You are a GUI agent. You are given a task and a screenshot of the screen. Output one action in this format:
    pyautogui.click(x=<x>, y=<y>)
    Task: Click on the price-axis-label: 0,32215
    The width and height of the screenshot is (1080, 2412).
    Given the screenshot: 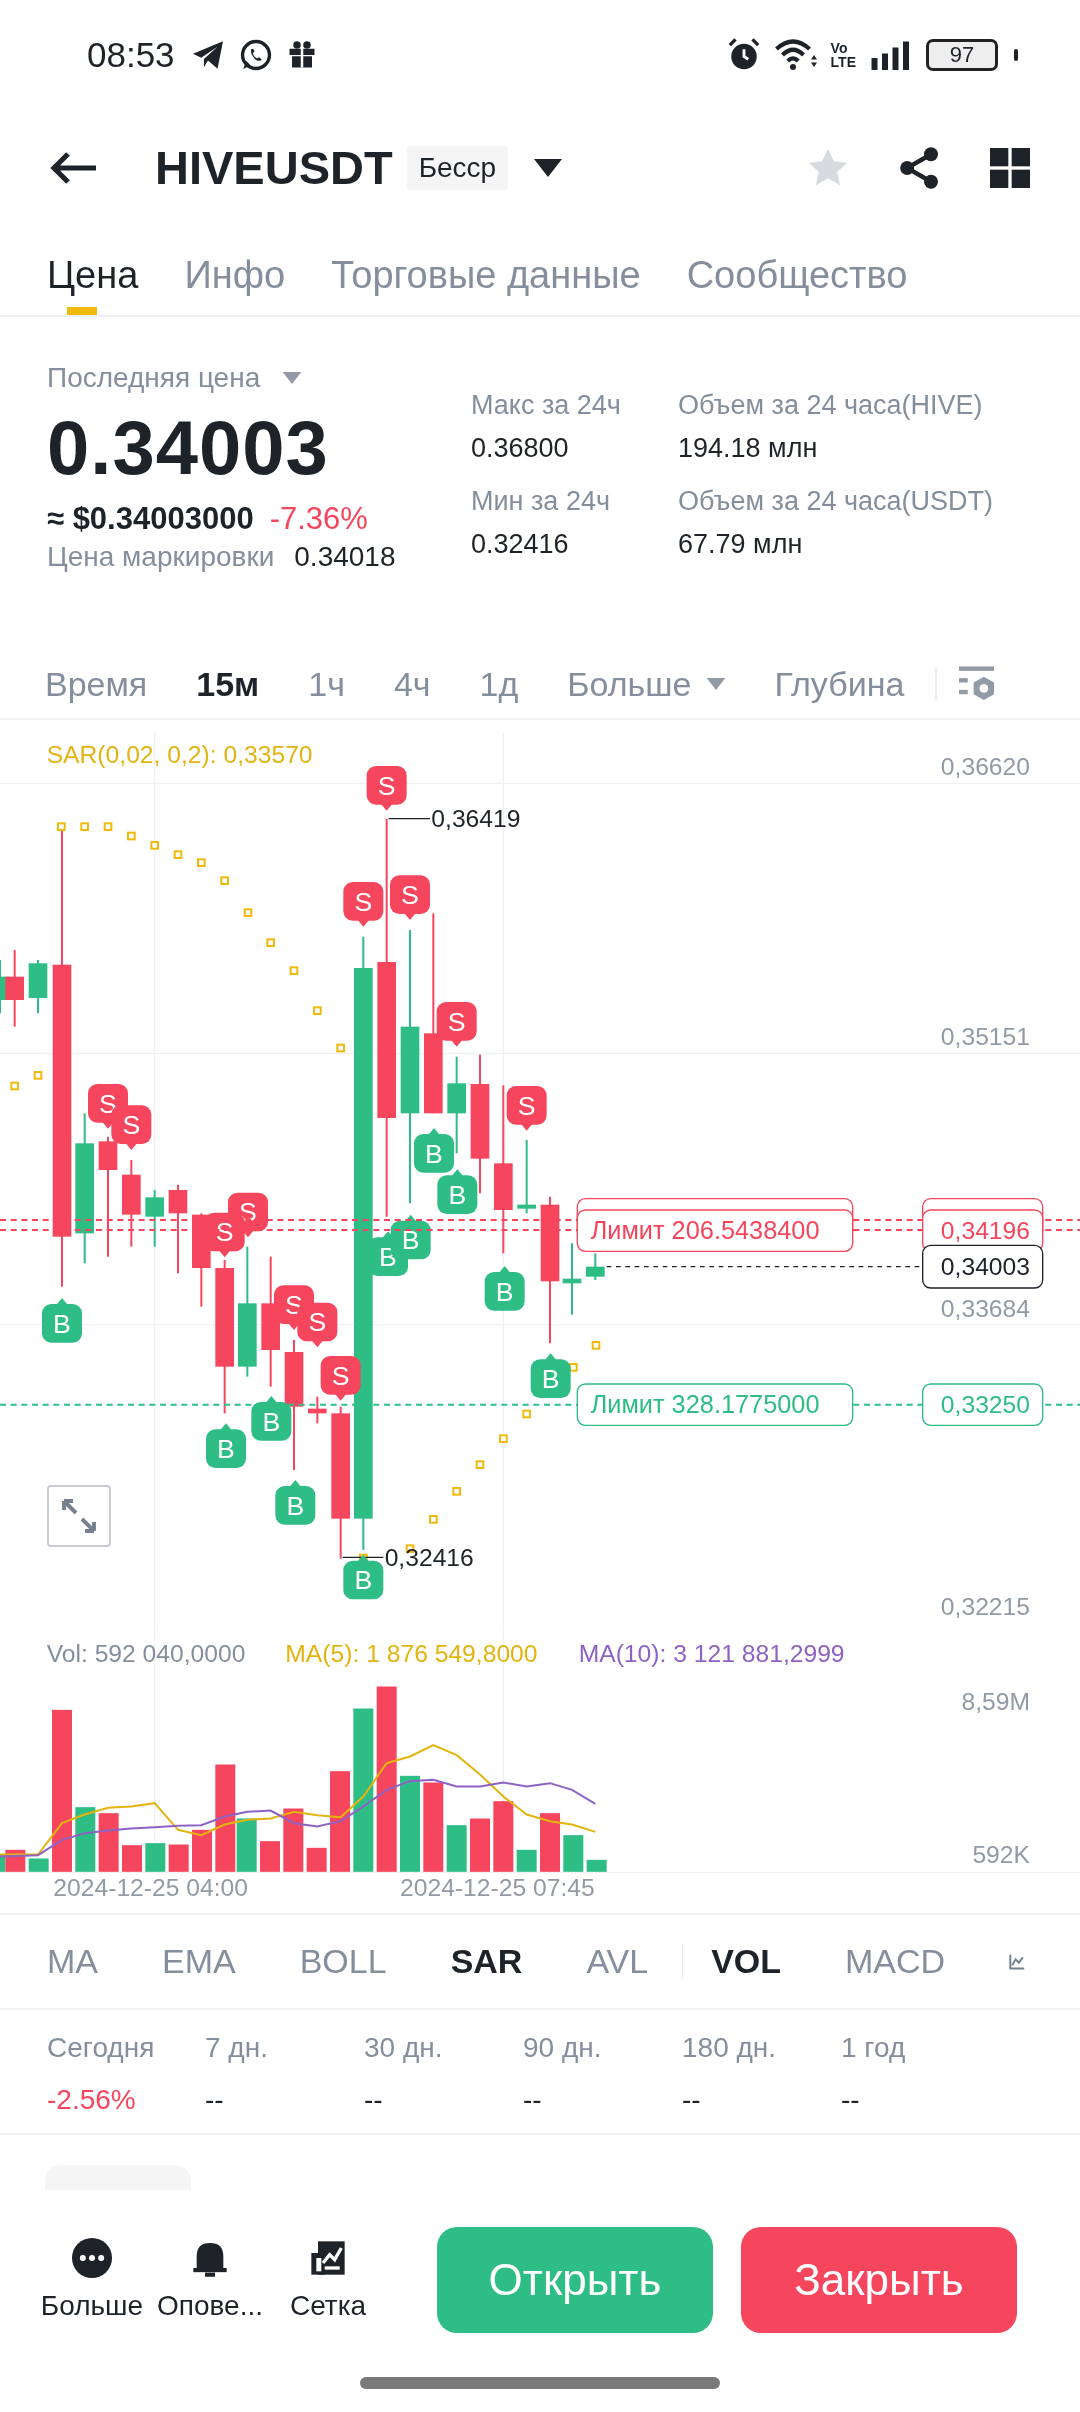 What is the action you would take?
    pyautogui.click(x=985, y=1606)
    